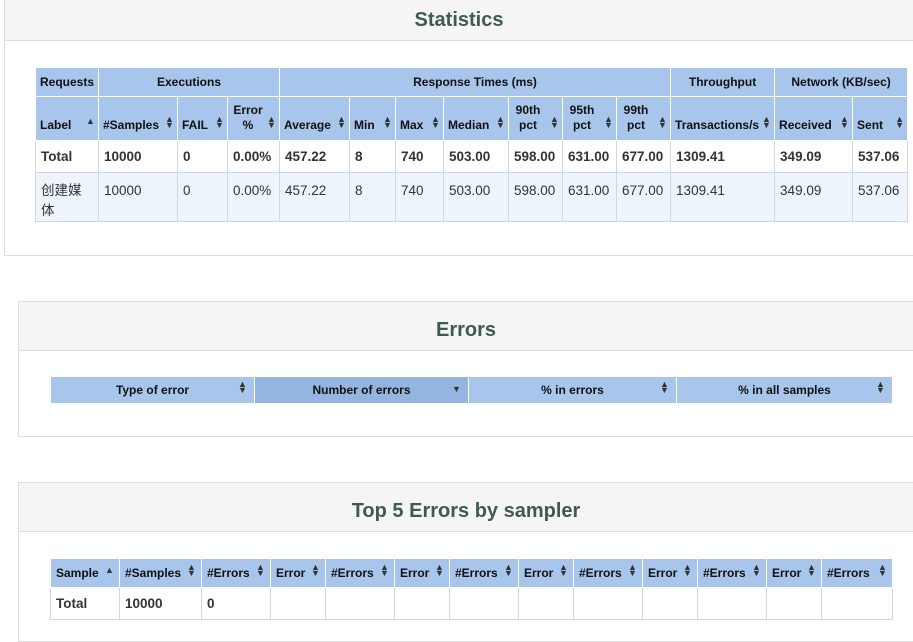 Image resolution: width=913 pixels, height=642 pixels. I want to click on column-header-sample: Sample ▲, so click(85, 573).